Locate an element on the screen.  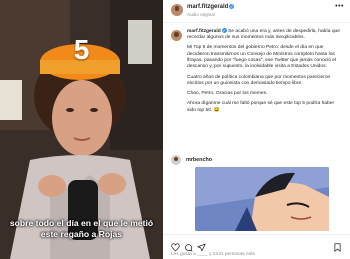
gif-image is located at coordinates (262, 199).